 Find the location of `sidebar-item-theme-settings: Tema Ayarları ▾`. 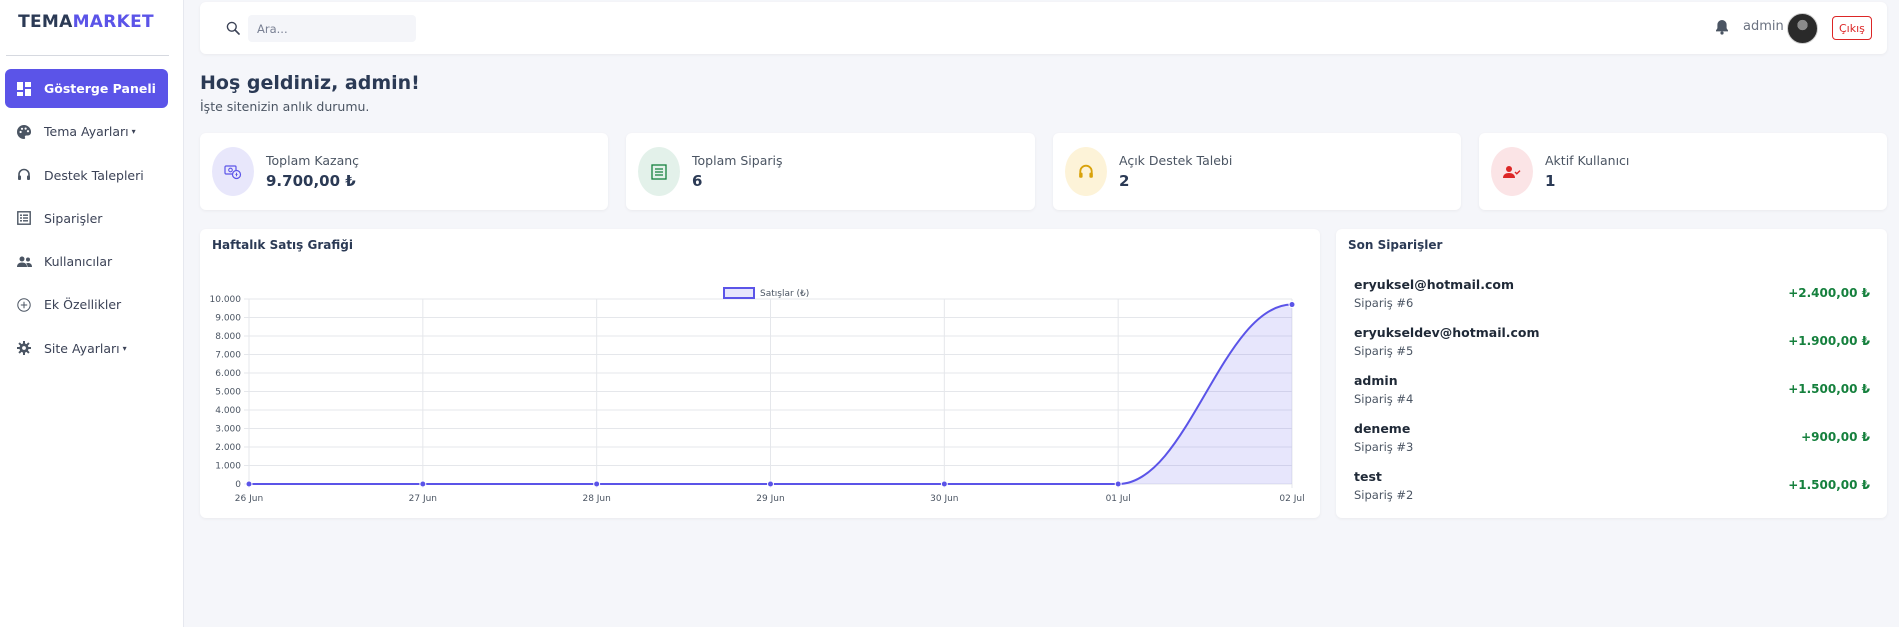

sidebar-item-theme-settings: Tema Ayarları ▾ is located at coordinates (86, 131).